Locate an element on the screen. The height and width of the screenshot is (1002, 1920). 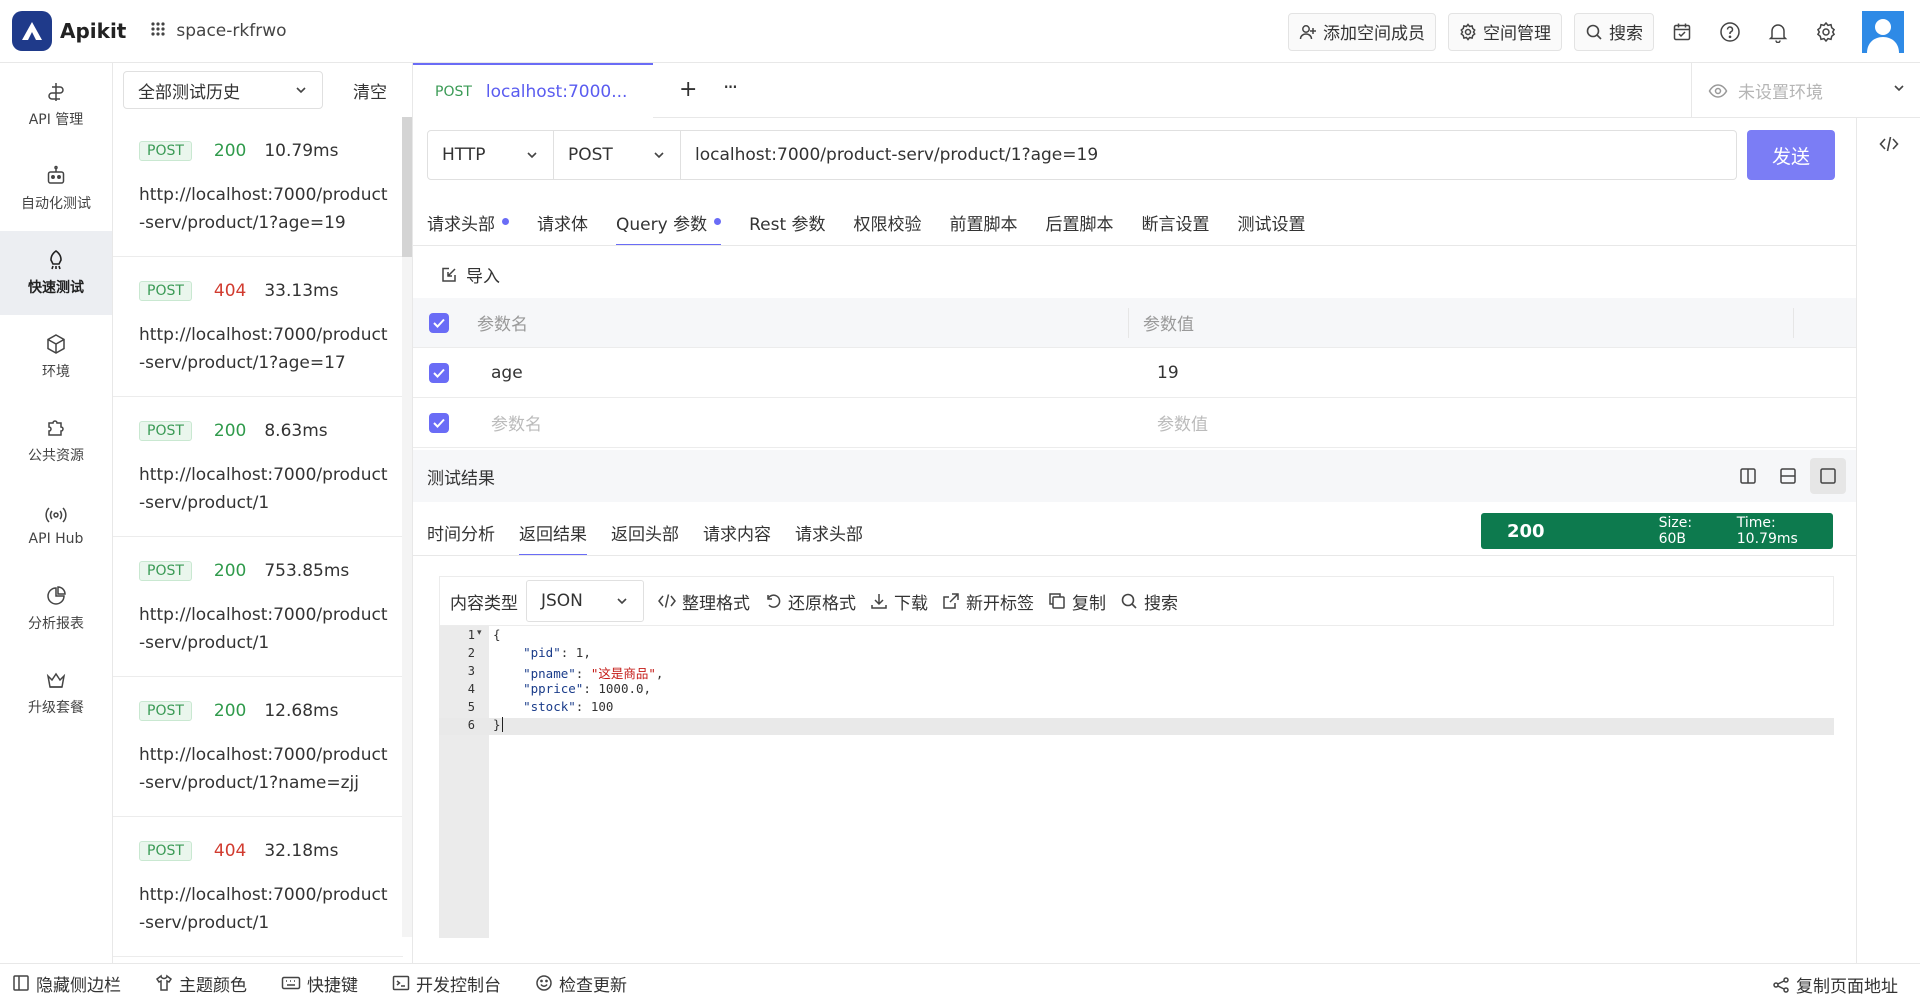
param-value-input: 参数值 is located at coordinates (1182, 422).